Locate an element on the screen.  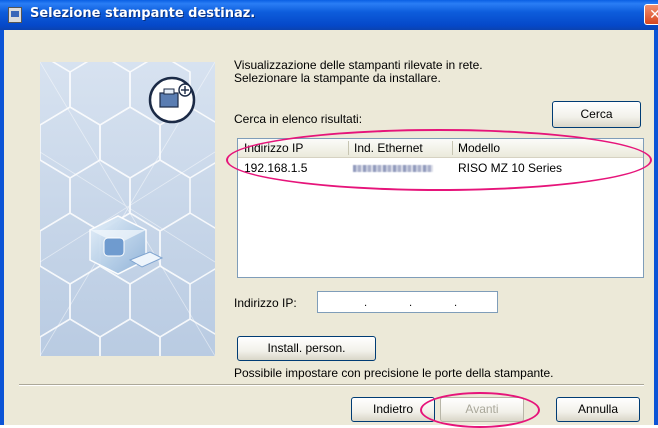
title-bar: Selezione stampante destinaz. ✕ is located at coordinates (329, 15).